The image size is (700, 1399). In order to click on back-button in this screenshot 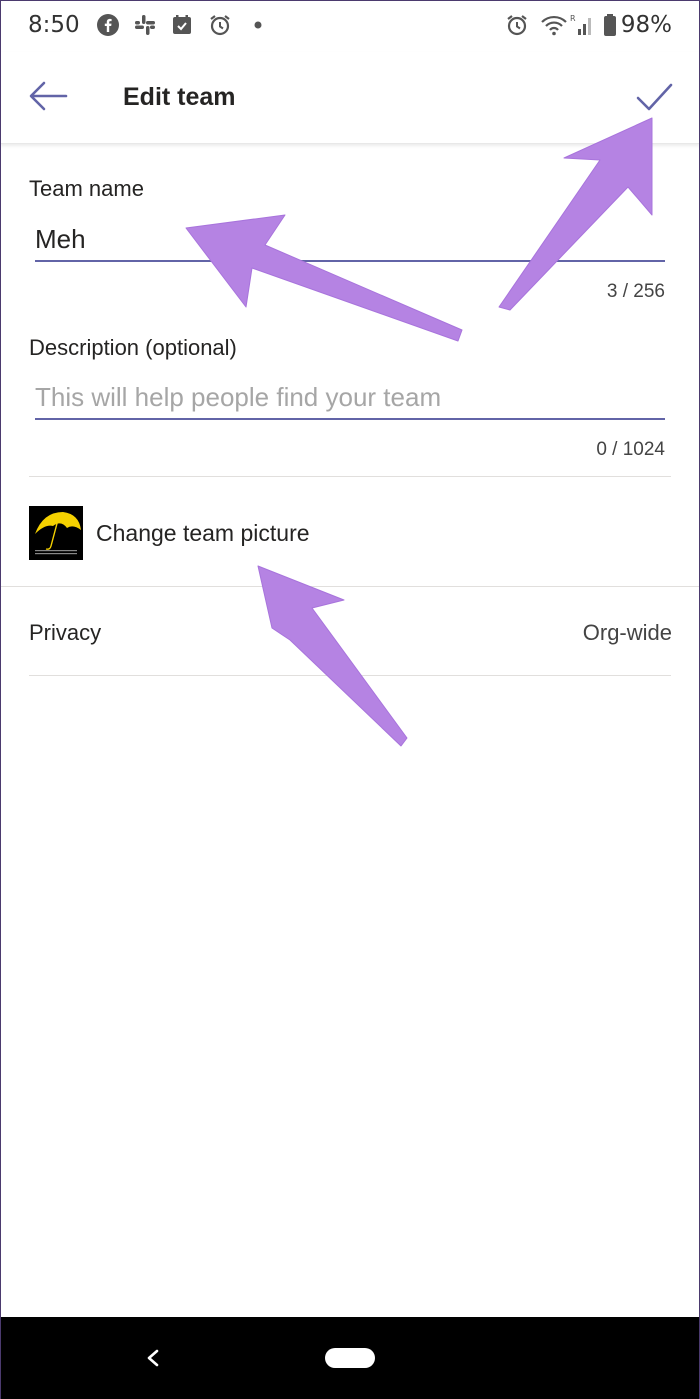, I will do `click(49, 99)`.